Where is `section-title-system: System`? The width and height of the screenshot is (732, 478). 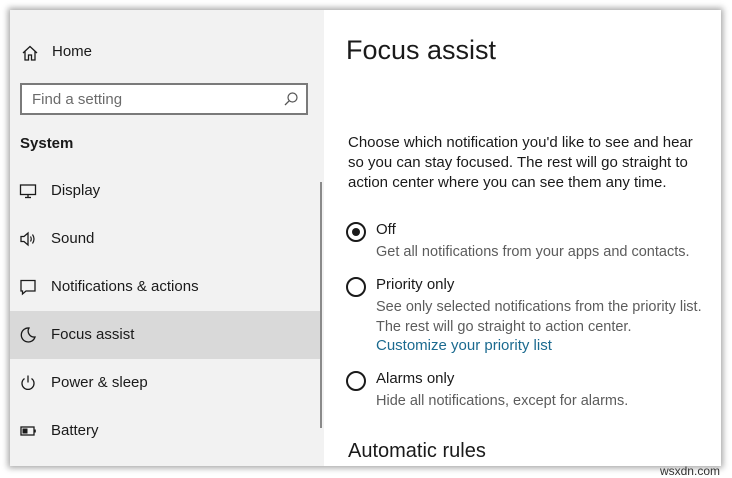 section-title-system: System is located at coordinates (47, 143).